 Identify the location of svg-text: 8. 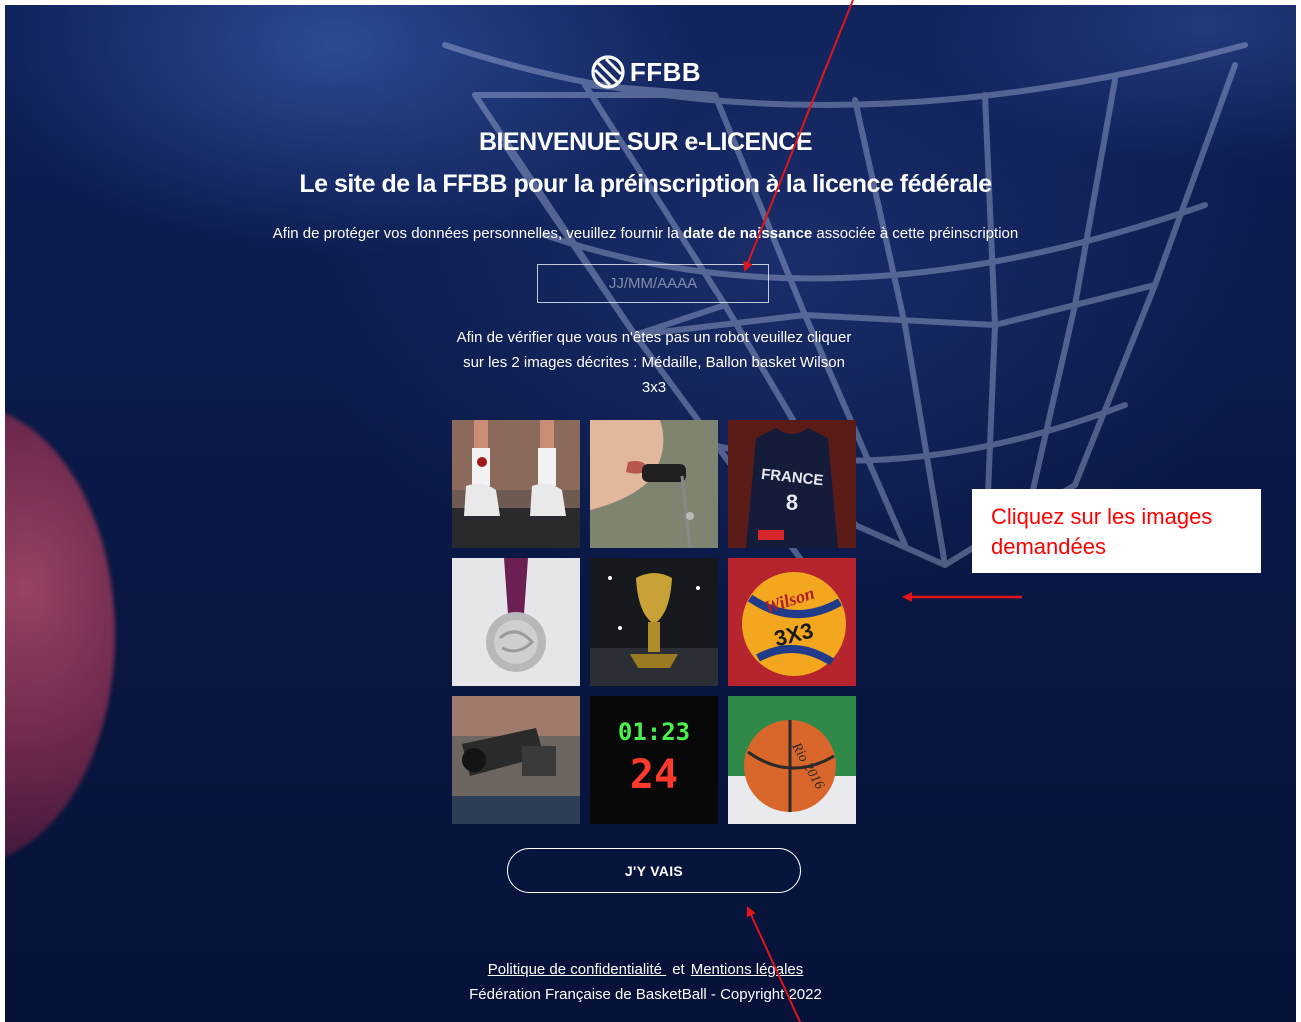
(792, 502).